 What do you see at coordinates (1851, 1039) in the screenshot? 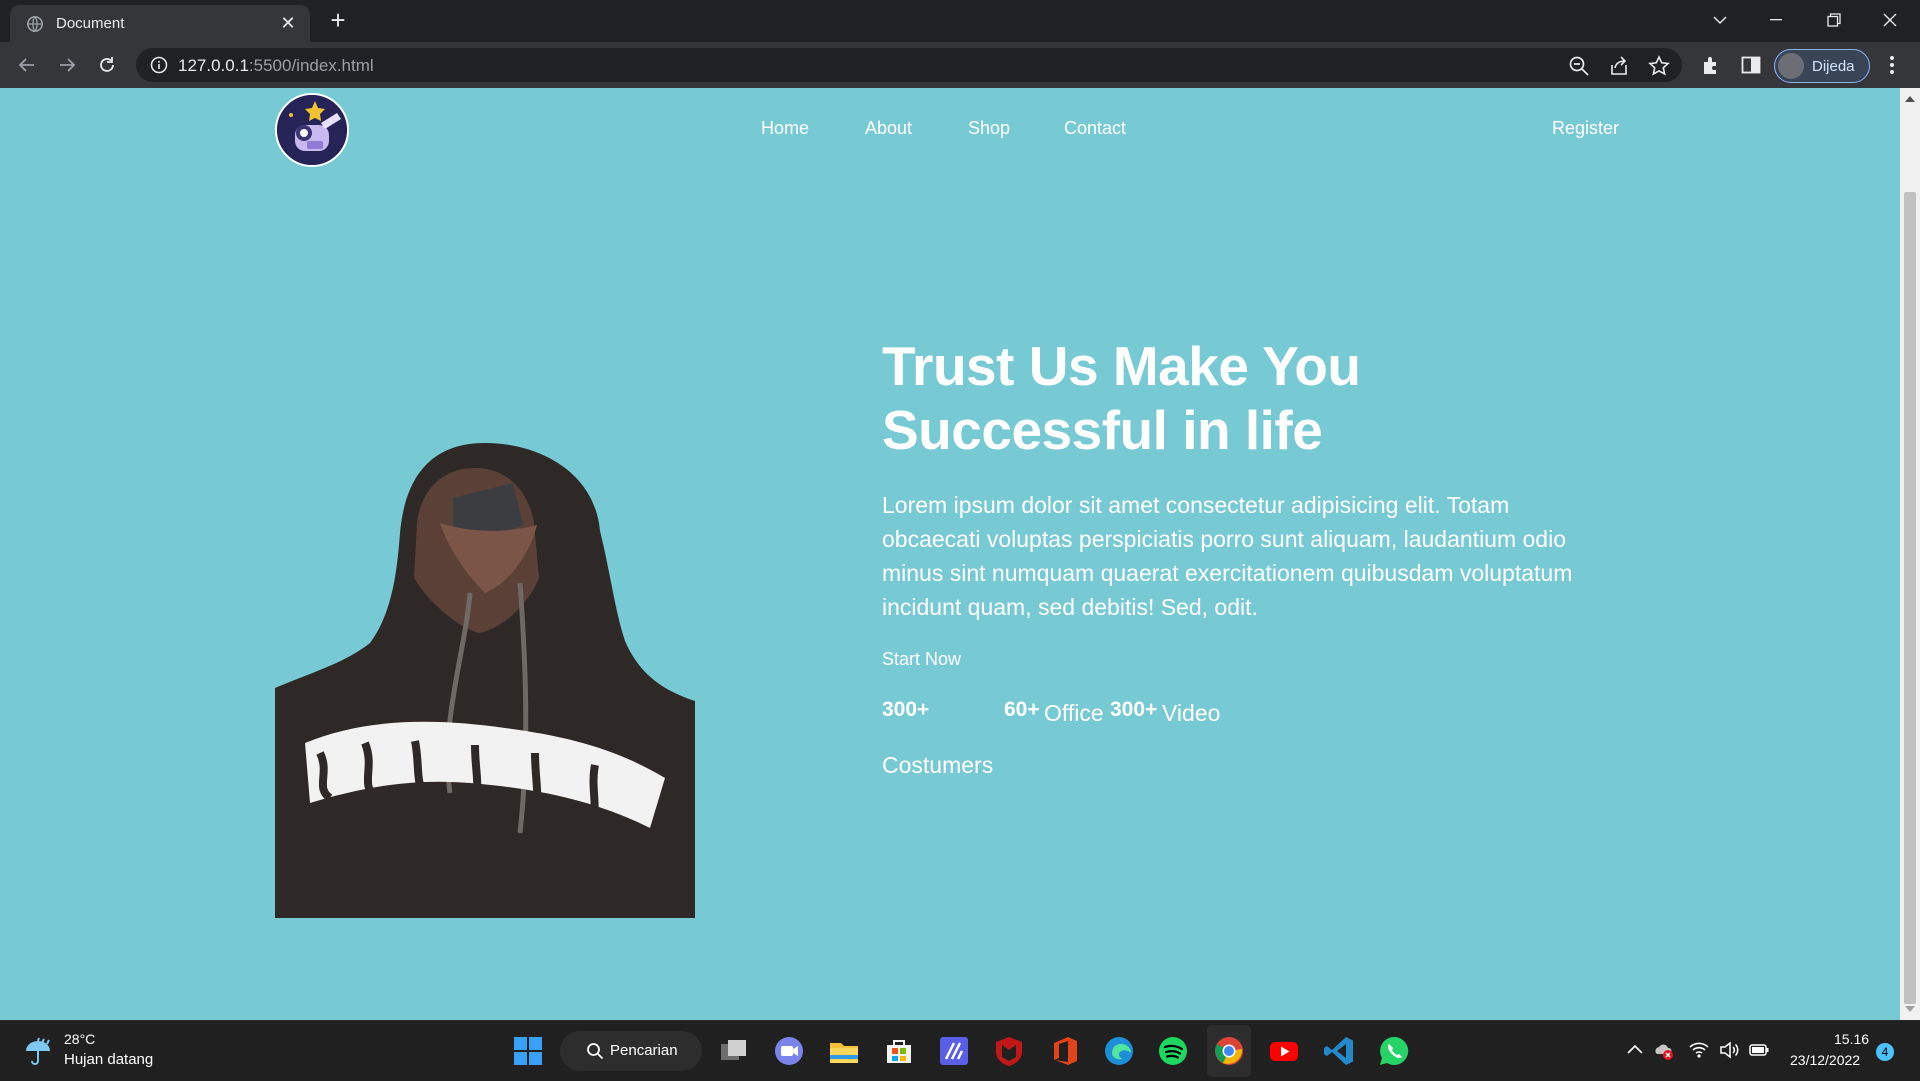
I see `clock-time: 15.16` at bounding box center [1851, 1039].